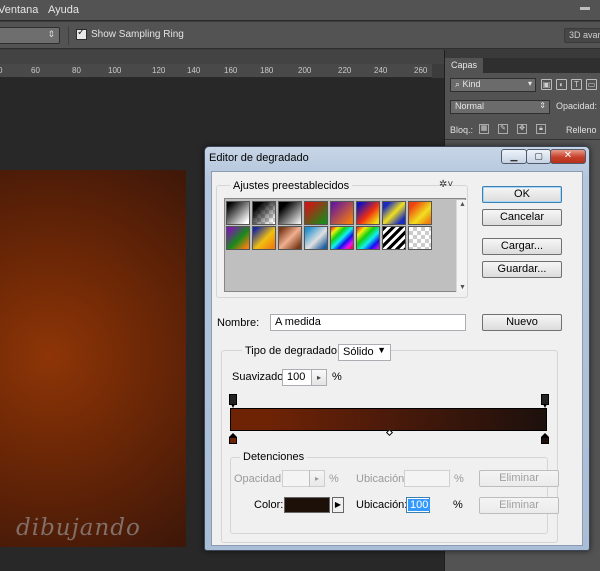 This screenshot has width=600, height=571. I want to click on stop-opacity-stepper: ▸, so click(317, 478).